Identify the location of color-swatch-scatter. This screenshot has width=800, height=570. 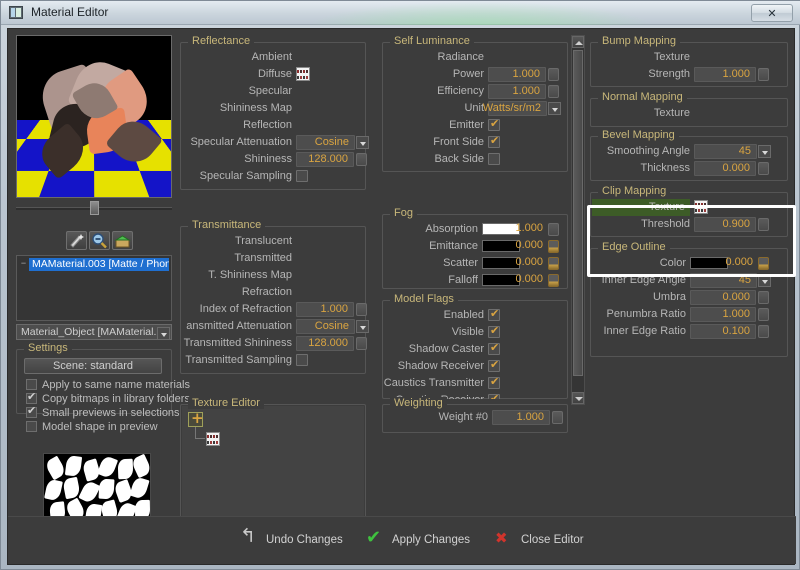
(501, 263).